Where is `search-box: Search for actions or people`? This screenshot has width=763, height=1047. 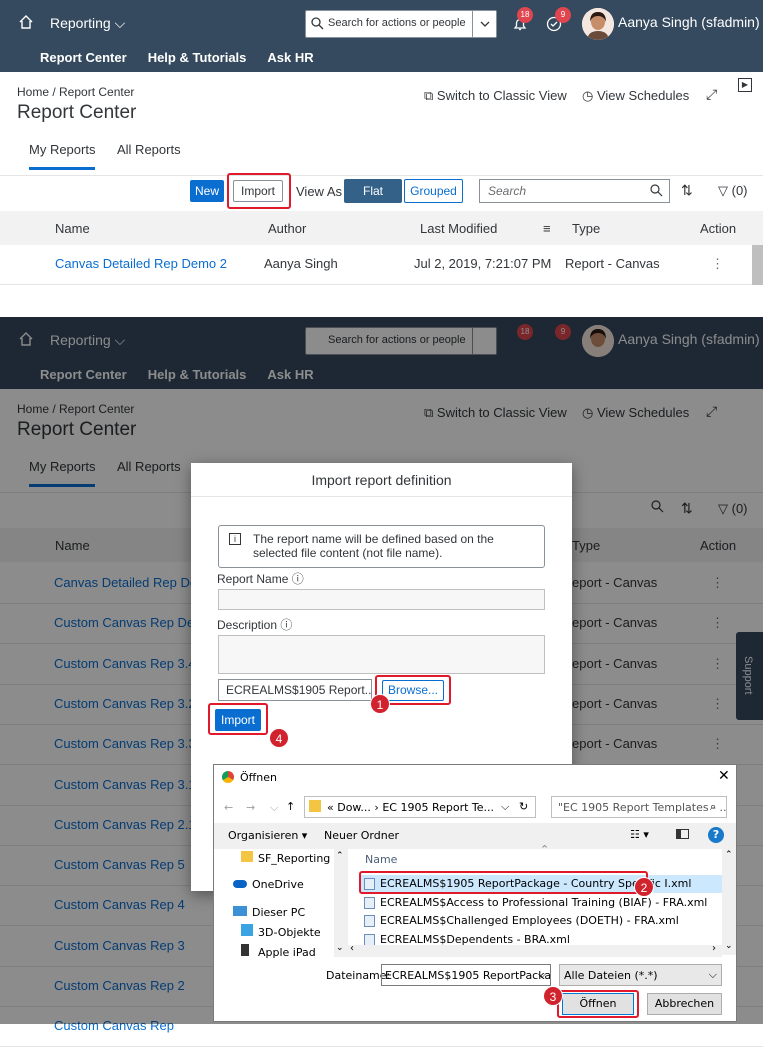
search-box: Search for actions or people is located at coordinates (401, 24).